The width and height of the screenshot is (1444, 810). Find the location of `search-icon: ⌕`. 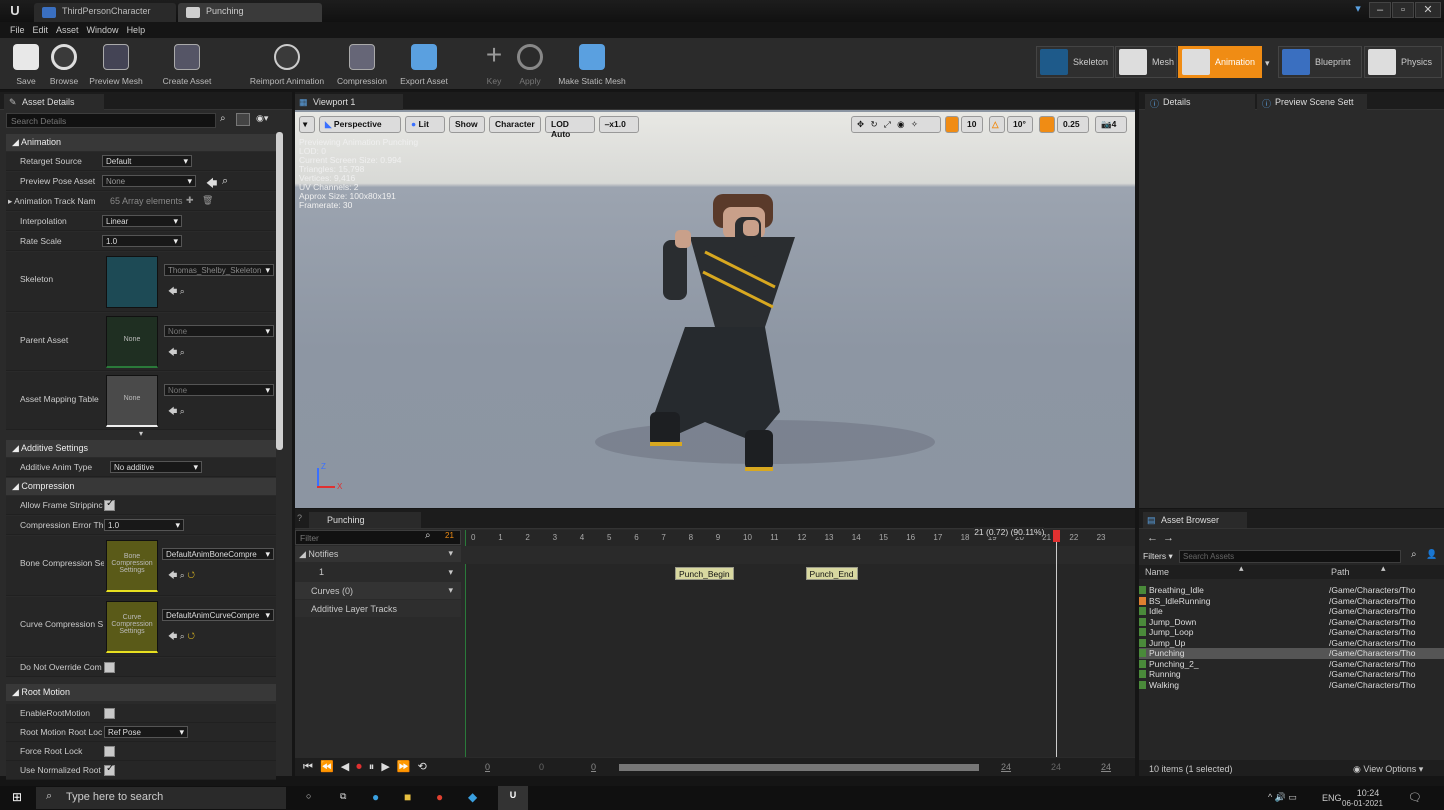

search-icon: ⌕ is located at coordinates (223, 118).